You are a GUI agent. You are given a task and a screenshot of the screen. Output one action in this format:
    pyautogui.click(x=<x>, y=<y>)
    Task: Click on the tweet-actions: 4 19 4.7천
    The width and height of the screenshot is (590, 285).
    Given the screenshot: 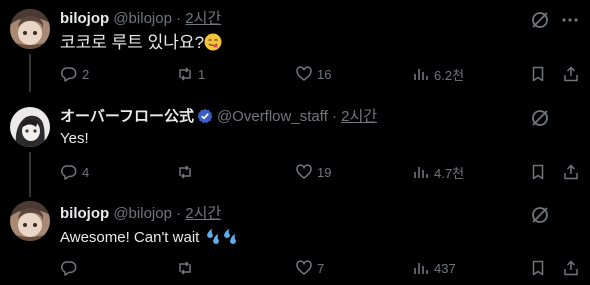 What is the action you would take?
    pyautogui.click(x=320, y=172)
    